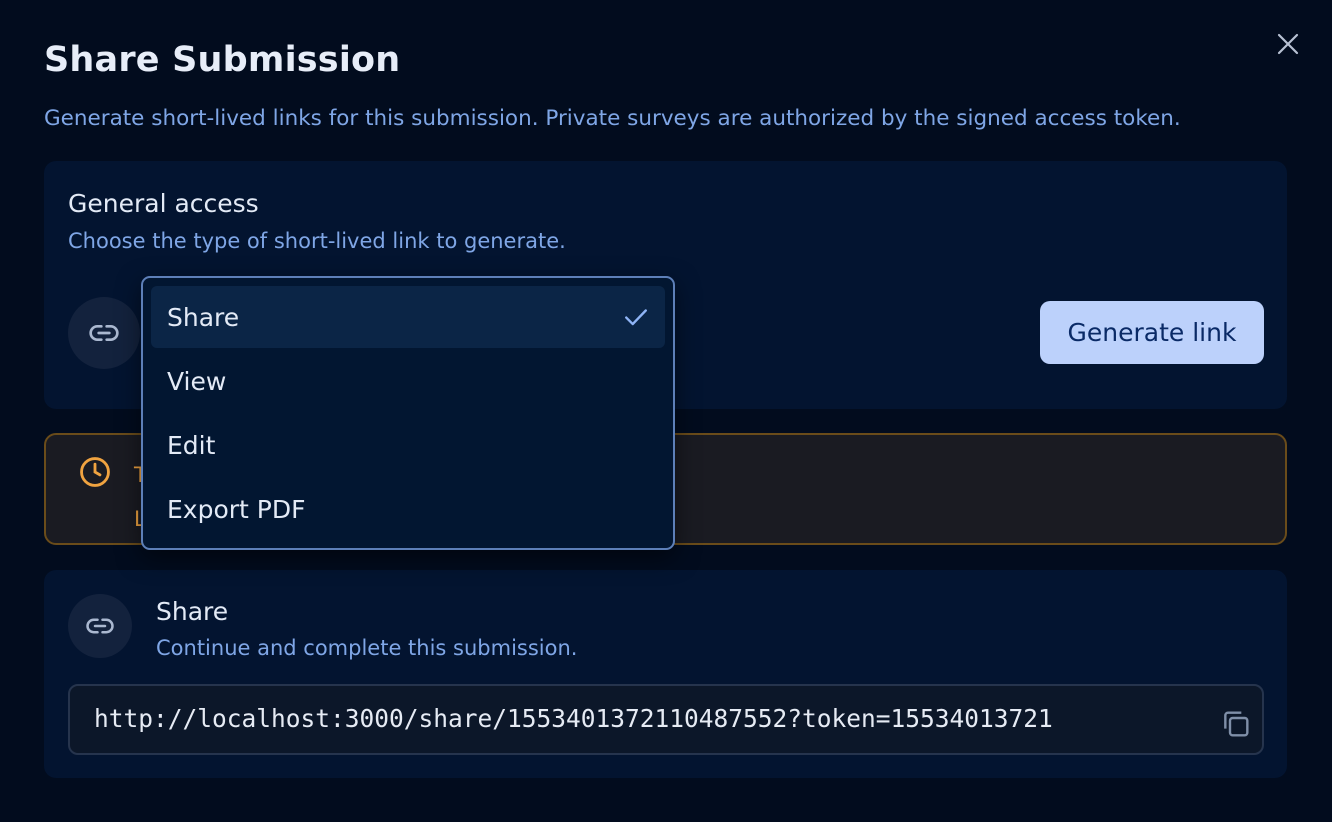  Describe the element at coordinates (408, 413) in the screenshot. I see `link-type-dropdown: Share View Edit Export PDF` at that location.